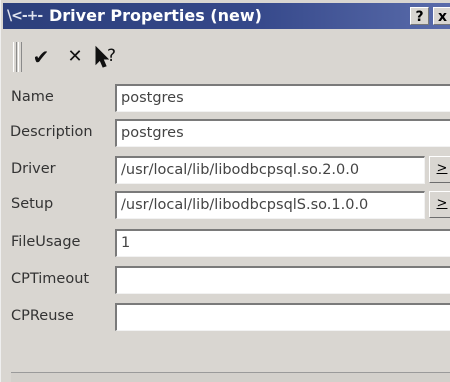 The width and height of the screenshot is (450, 382). Describe the element at coordinates (270, 205) in the screenshot. I see `setup-field: /usr/local/lib/libodbcpsqlS.so.1.0.0` at that location.